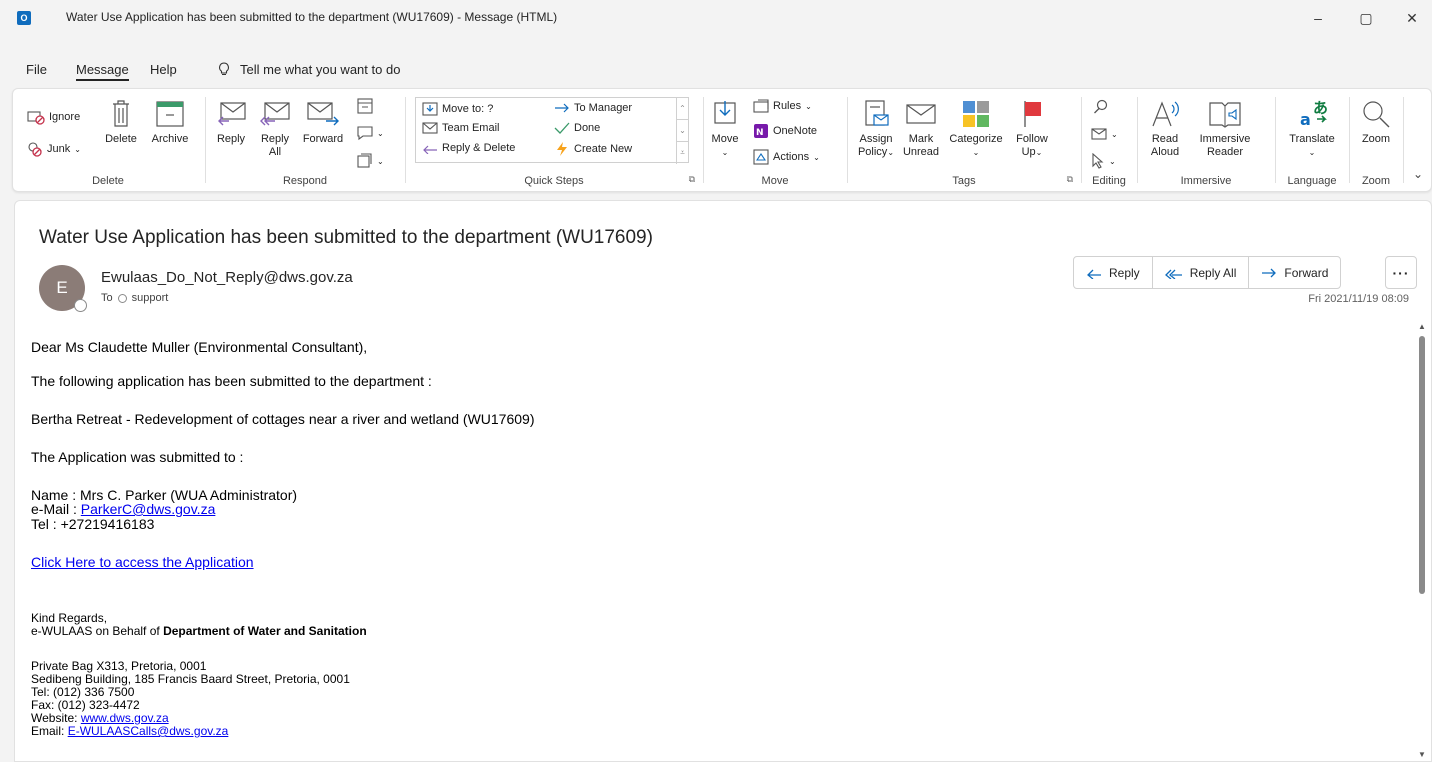 This screenshot has width=1432, height=762. I want to click on scroll-thumb, so click(1422, 465).